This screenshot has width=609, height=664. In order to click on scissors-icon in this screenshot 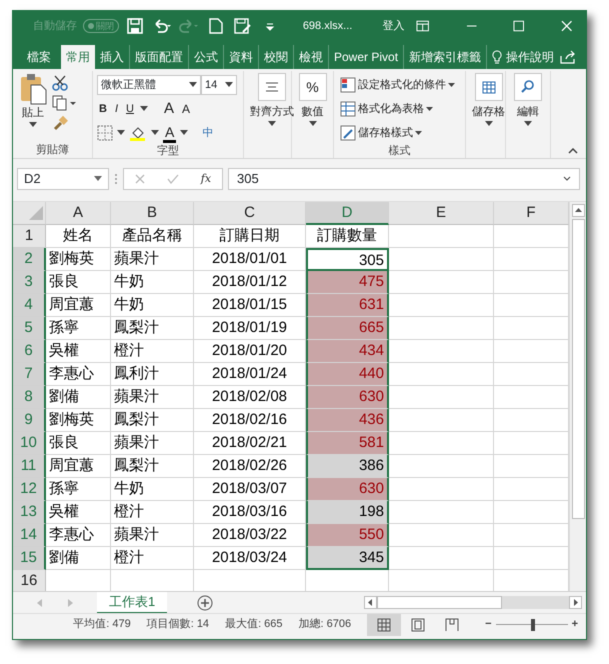, I will do `click(60, 83)`.